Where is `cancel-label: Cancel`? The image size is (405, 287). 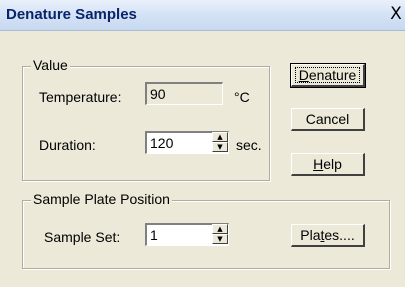 cancel-label: Cancel is located at coordinates (327, 119).